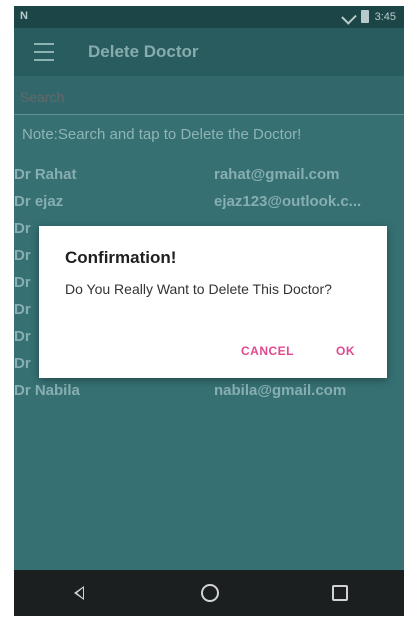 This screenshot has height=625, width=413. I want to click on recent-apps-square-icon, so click(340, 593).